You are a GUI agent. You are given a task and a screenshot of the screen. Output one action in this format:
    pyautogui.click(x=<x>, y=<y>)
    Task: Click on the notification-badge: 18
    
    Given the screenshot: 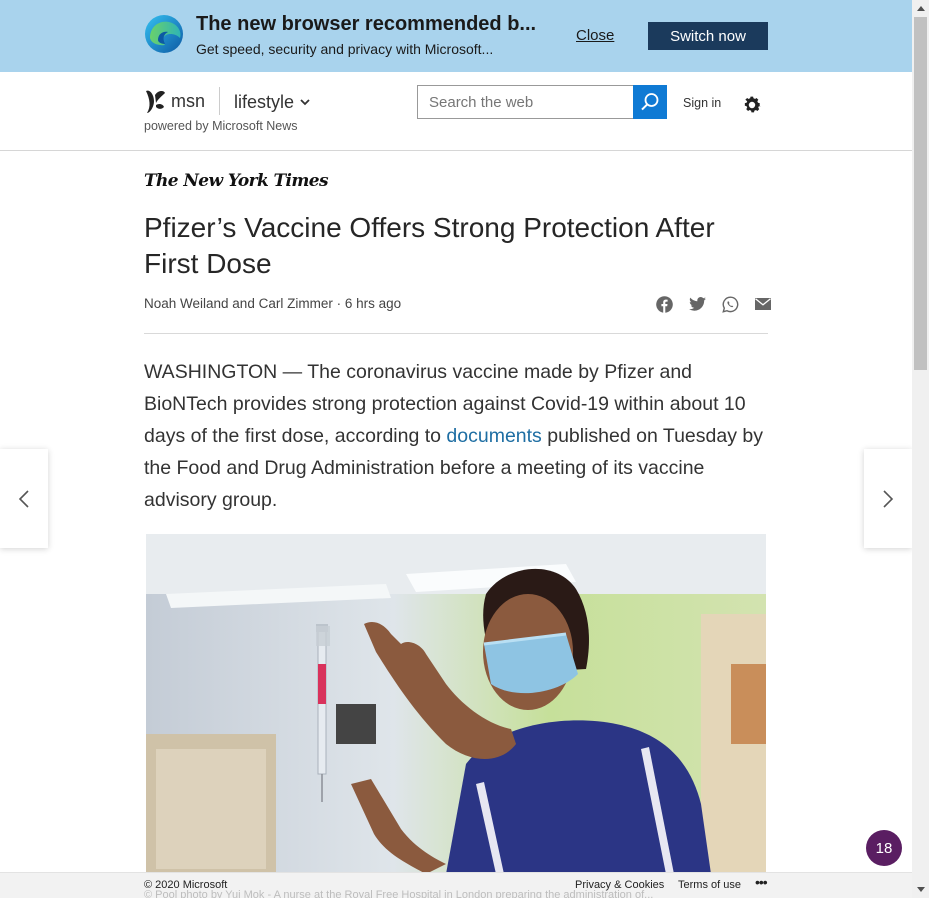 What is the action you would take?
    pyautogui.click(x=884, y=848)
    